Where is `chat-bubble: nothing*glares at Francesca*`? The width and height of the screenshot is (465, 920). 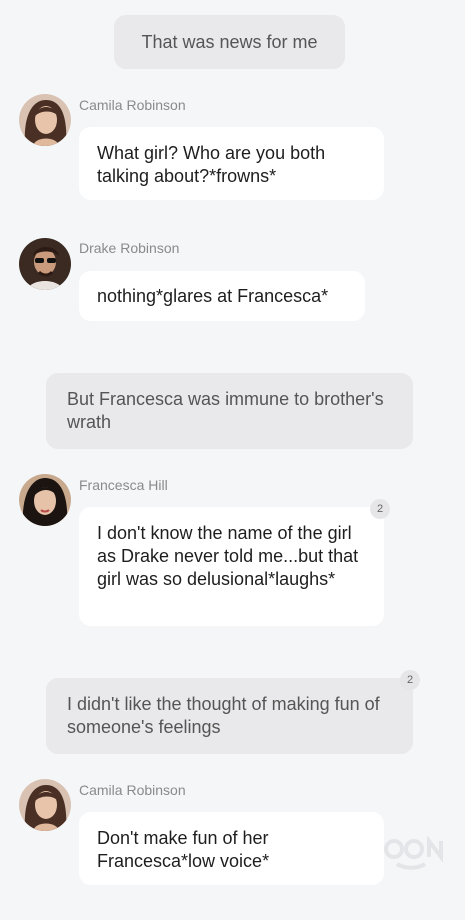
chat-bubble: nothing*glares at Francesca* is located at coordinates (222, 296).